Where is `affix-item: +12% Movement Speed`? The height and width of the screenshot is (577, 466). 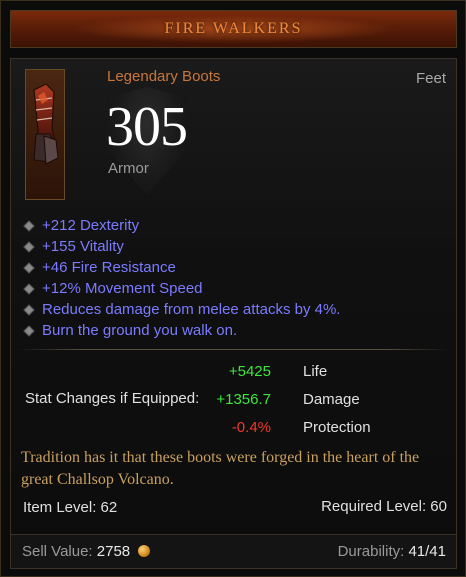
affix-item: +12% Movement Speed is located at coordinates (231, 288).